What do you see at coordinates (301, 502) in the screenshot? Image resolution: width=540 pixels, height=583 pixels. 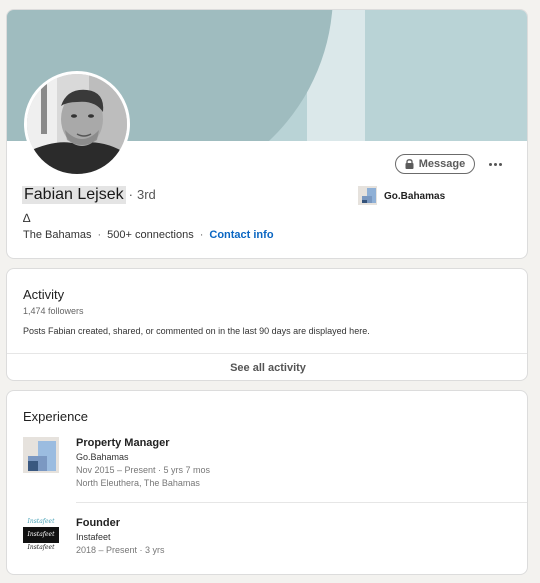 I see `divider` at bounding box center [301, 502].